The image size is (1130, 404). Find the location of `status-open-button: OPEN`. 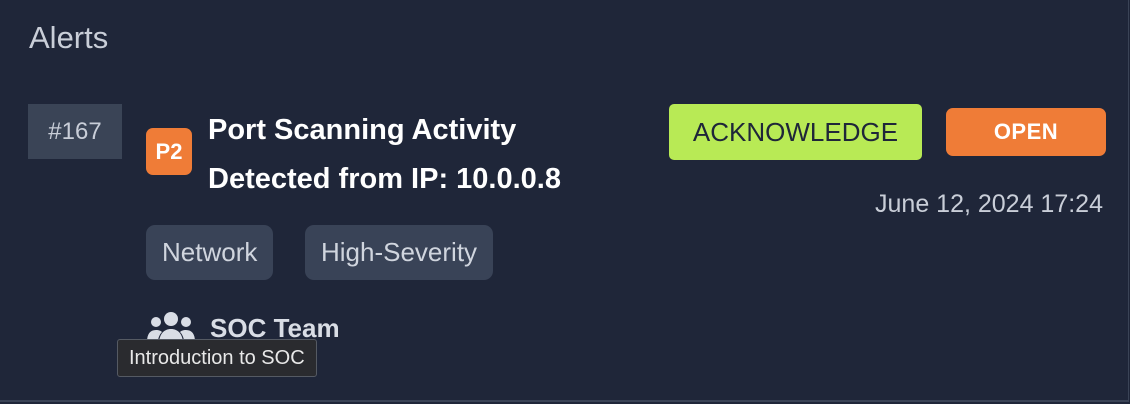

status-open-button: OPEN is located at coordinates (1026, 132).